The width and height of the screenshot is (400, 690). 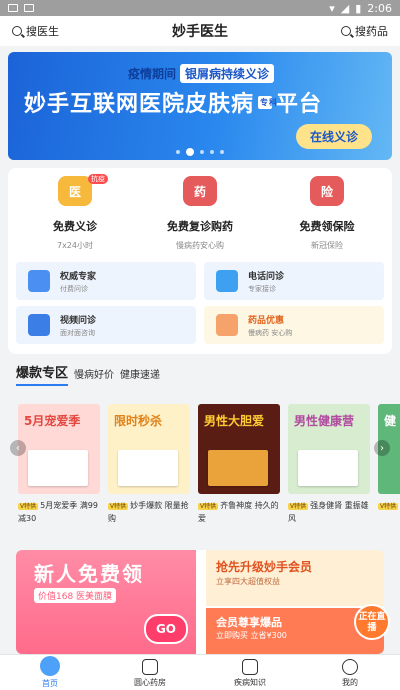 What do you see at coordinates (35, 31) in the screenshot?
I see `search-doctor-button: 搜医生` at bounding box center [35, 31].